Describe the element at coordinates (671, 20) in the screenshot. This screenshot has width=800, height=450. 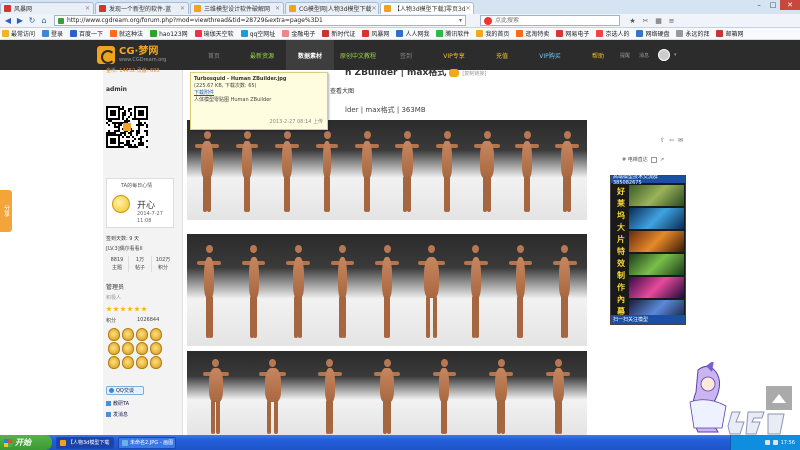
I see `menu-icon: ≡` at that location.